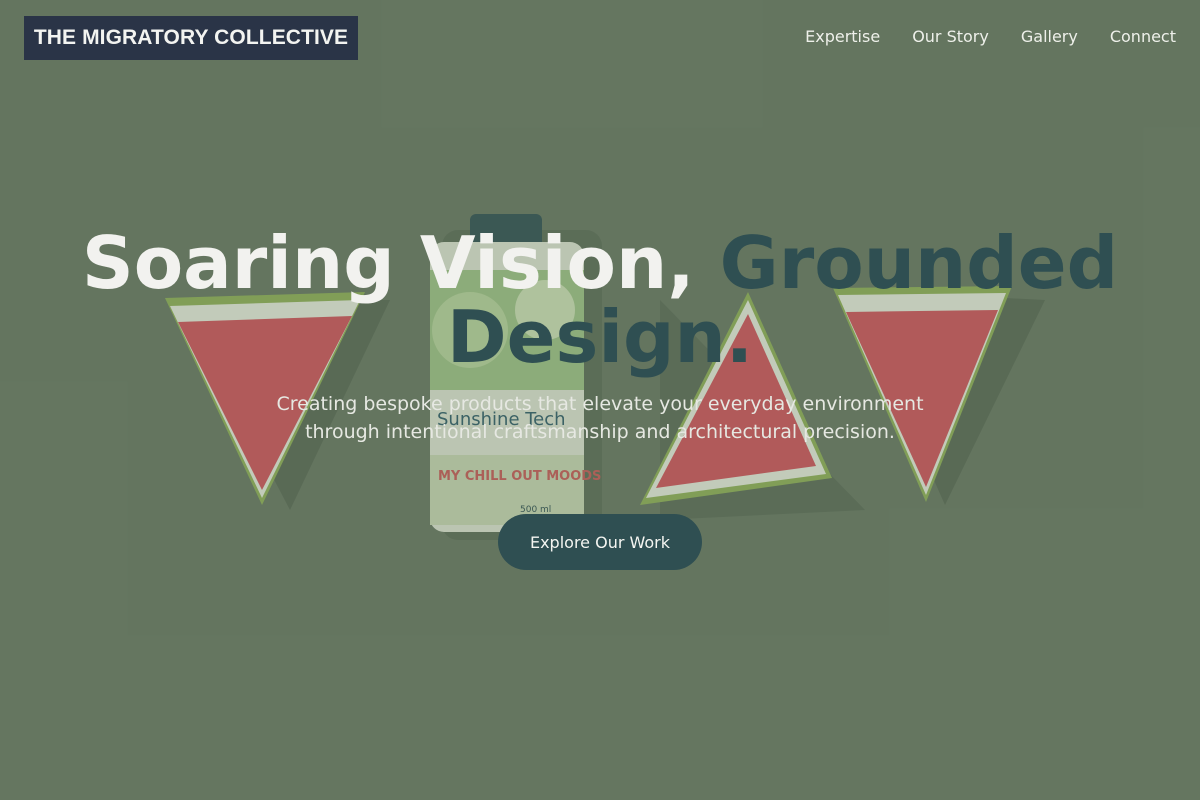  Describe the element at coordinates (388, 263) in the screenshot. I see `hero-title-main: Soaring Vision,` at that location.